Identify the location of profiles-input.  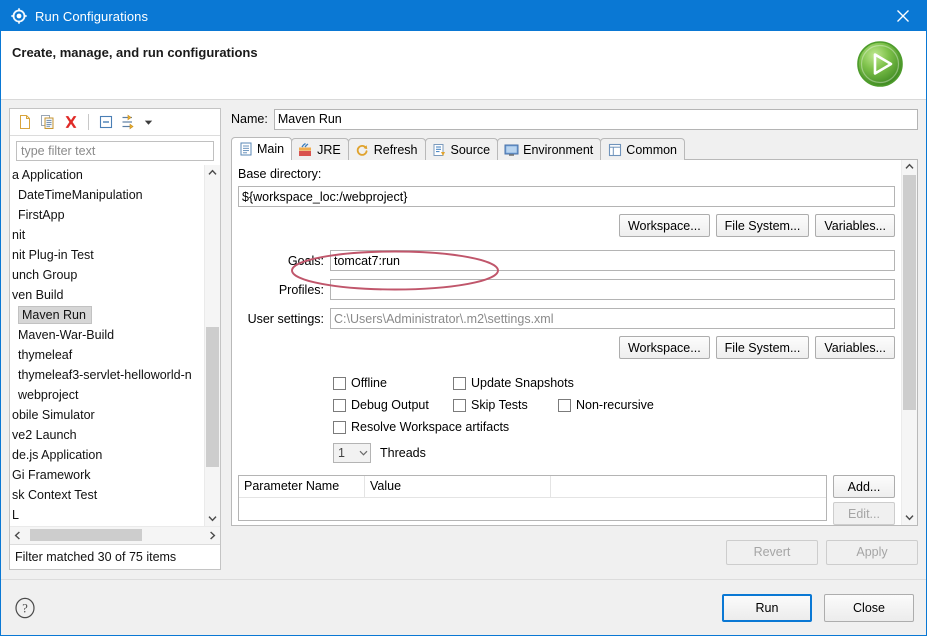
(612, 289).